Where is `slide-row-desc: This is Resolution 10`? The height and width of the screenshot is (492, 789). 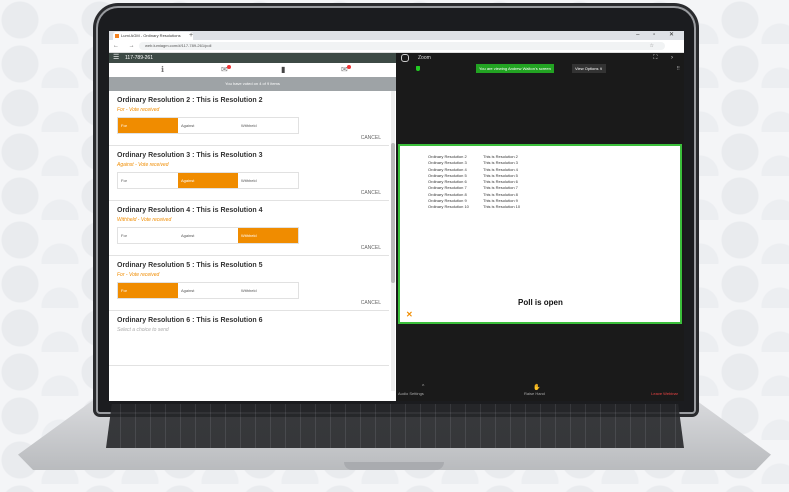 slide-row-desc: This is Resolution 10 is located at coordinates (502, 207).